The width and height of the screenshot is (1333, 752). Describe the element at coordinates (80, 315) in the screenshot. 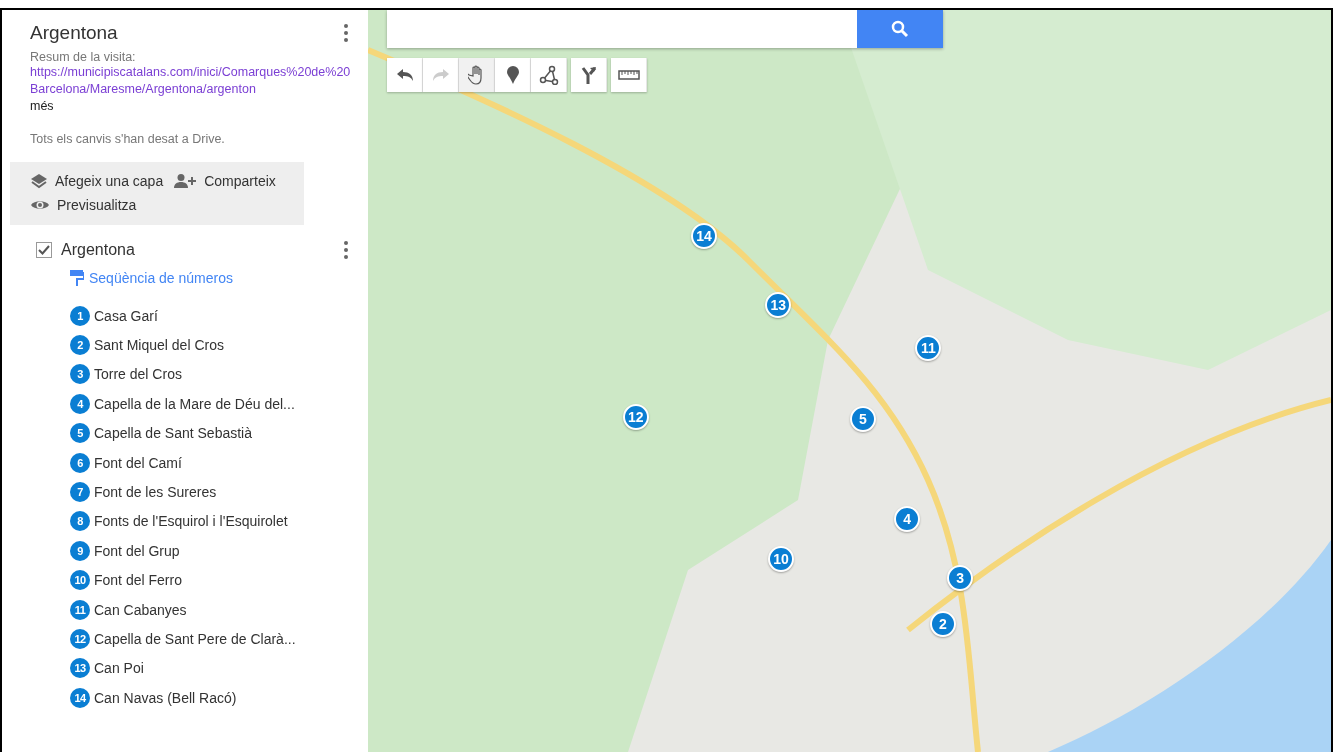

I see `number-marker-icon: 1` at that location.